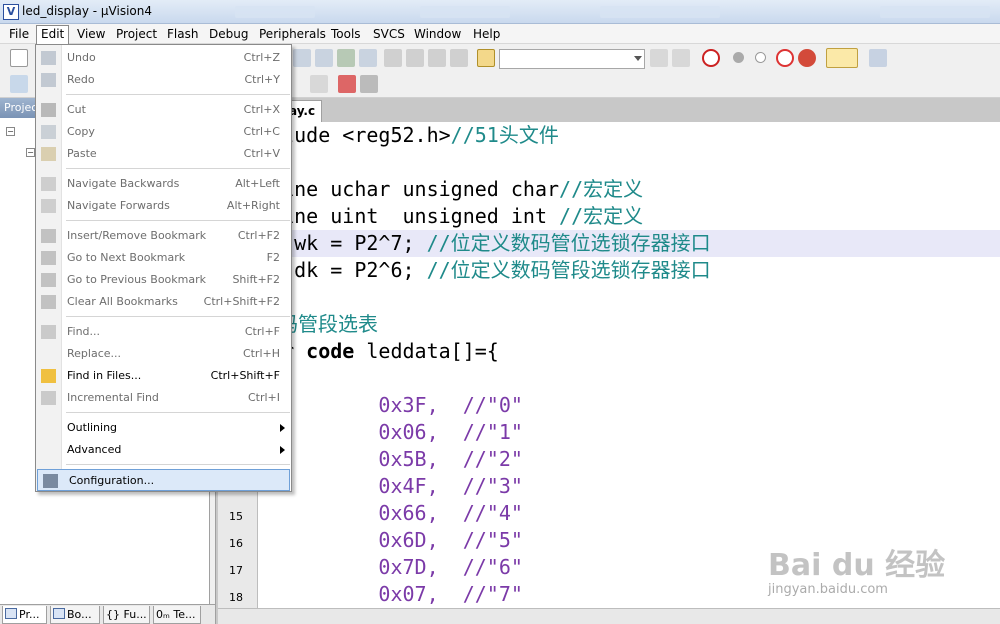 Image resolution: width=1000 pixels, height=624 pixels. What do you see at coordinates (346, 58) in the screenshot?
I see `comment-icon` at bounding box center [346, 58].